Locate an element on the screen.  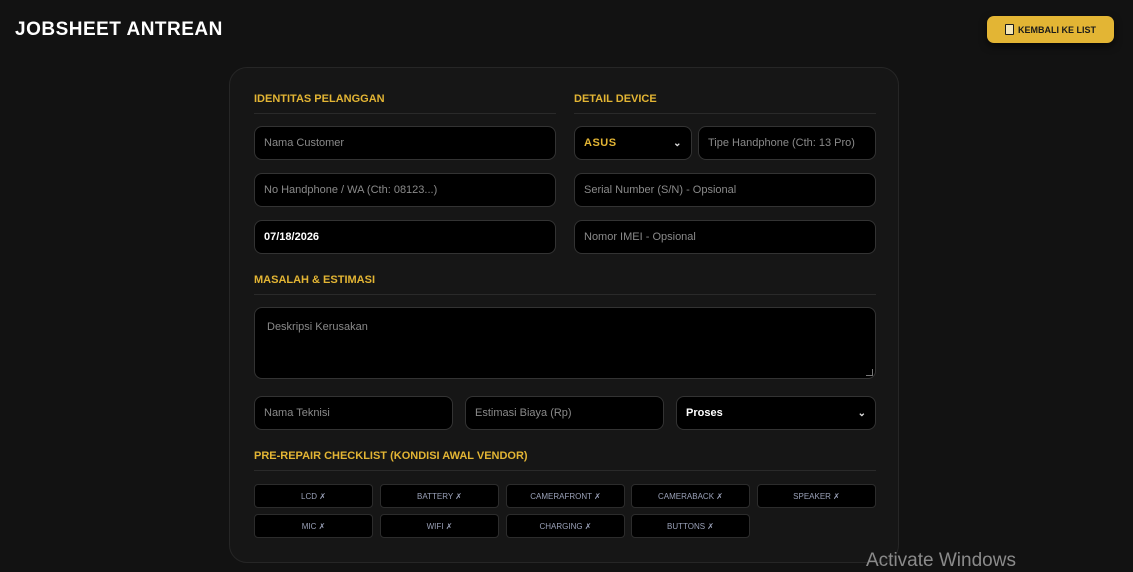
device-type-input: Tipe Handphone (Cth: 13 Pro) is located at coordinates (787, 143).